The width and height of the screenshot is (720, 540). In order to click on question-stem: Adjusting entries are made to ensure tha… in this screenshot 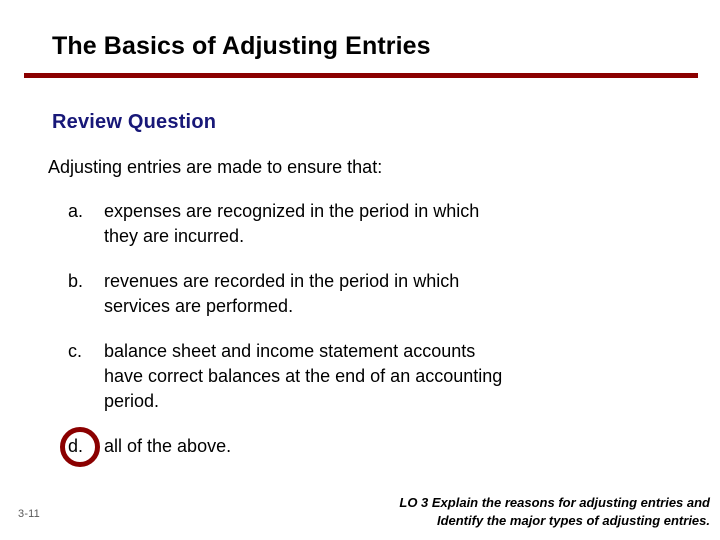, I will do `click(215, 167)`.